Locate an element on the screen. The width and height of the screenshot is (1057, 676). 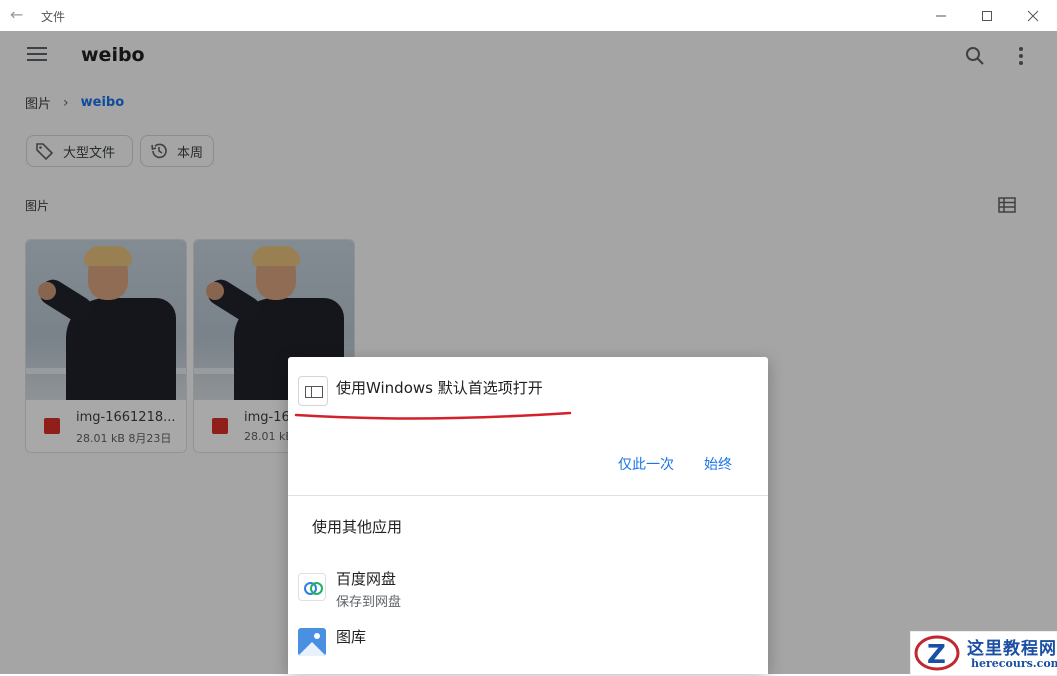
windows-app-icon is located at coordinates (313, 391).